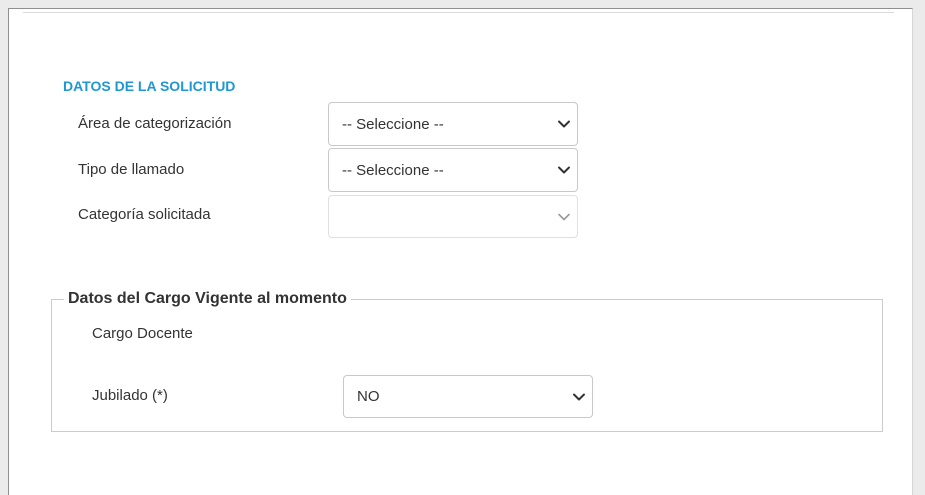 The height and width of the screenshot is (495, 925). Describe the element at coordinates (453, 170) in the screenshot. I see `tipo-llamado-select: -- Seleccione --` at that location.